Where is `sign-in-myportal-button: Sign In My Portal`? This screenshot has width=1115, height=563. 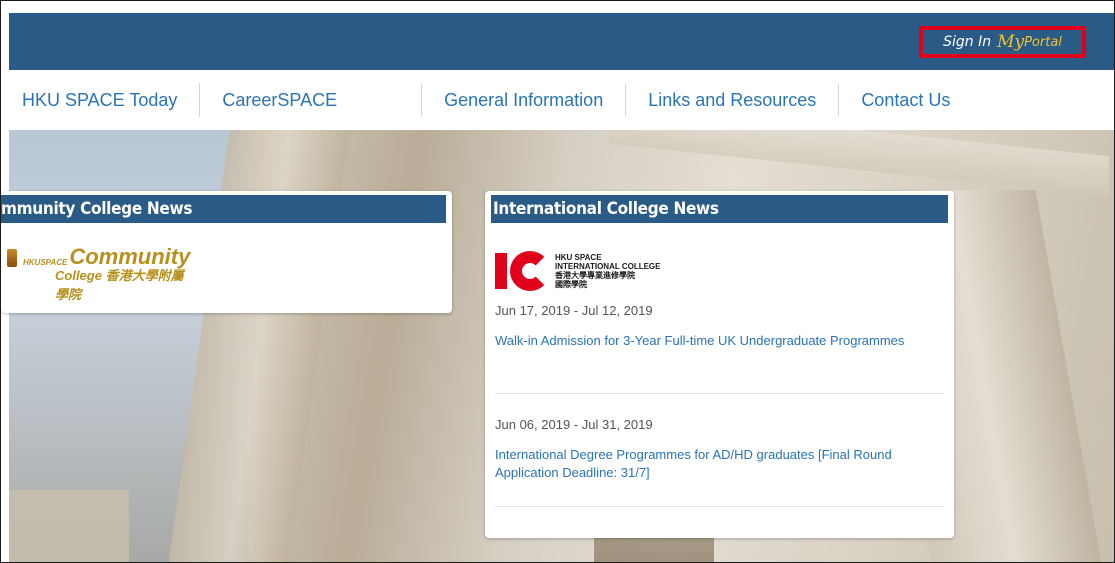
sign-in-myportal-button: Sign In My Portal is located at coordinates (1002, 42).